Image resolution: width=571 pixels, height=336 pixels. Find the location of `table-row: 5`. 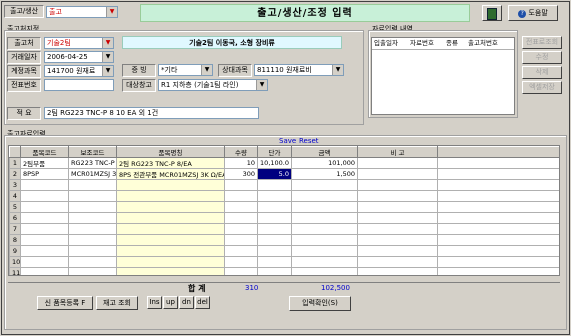

table-row: 5 is located at coordinates (284, 207).